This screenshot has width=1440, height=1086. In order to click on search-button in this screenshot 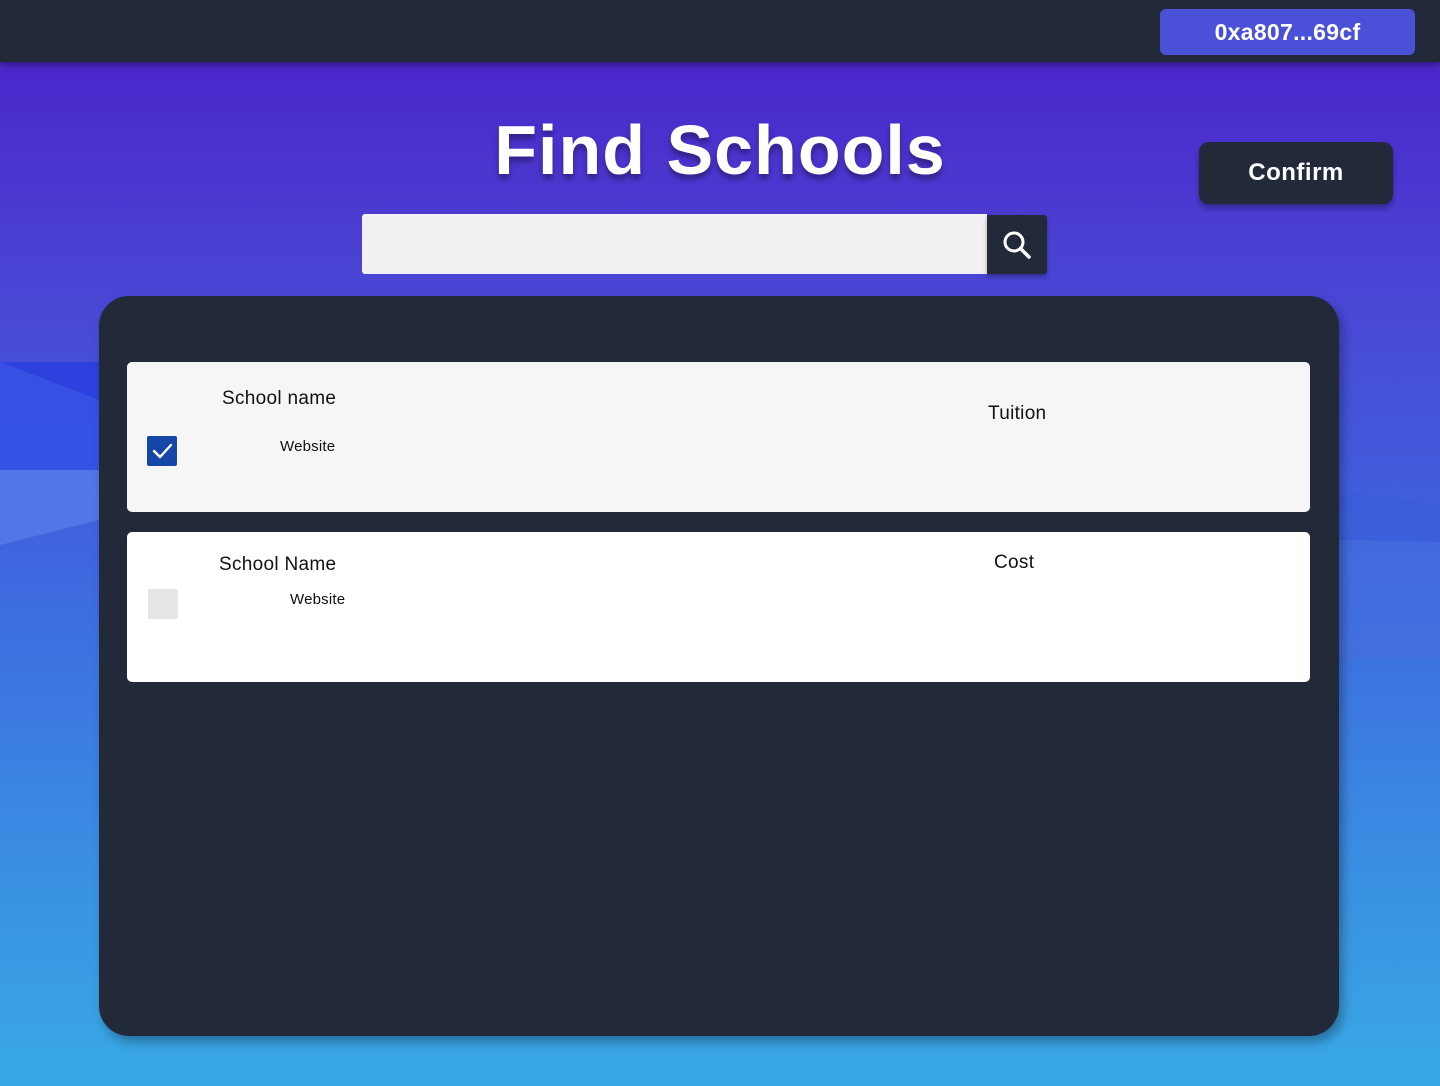, I will do `click(1017, 244)`.